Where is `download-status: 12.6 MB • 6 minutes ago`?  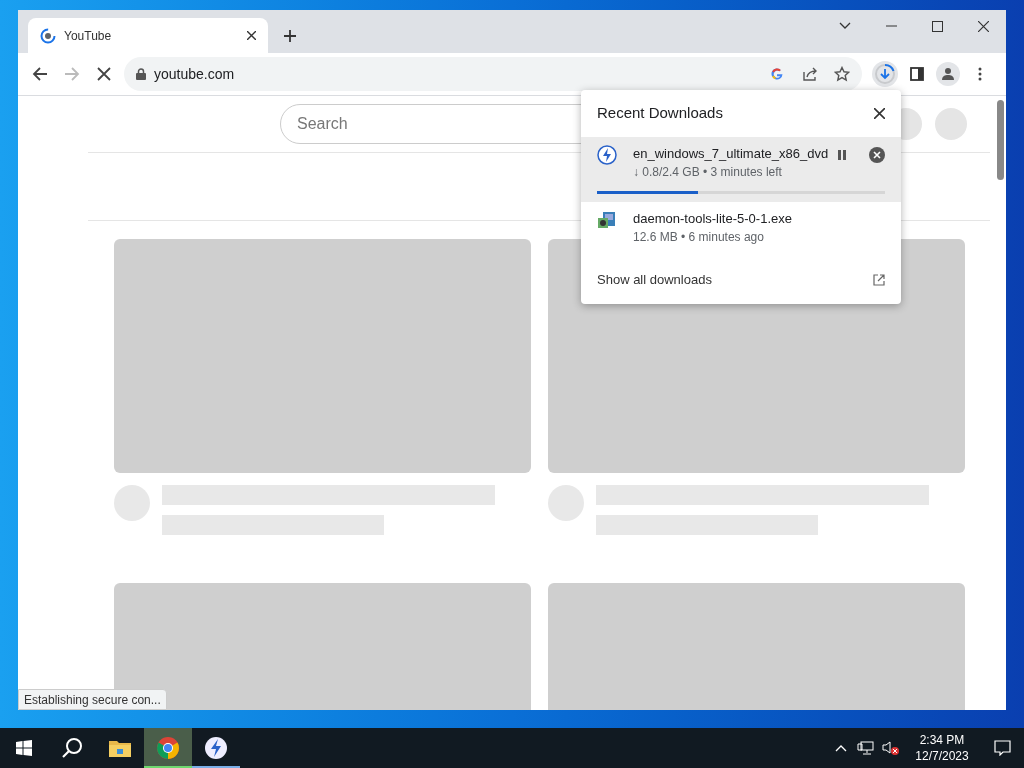 download-status: 12.6 MB • 6 minutes ago is located at coordinates (699, 237).